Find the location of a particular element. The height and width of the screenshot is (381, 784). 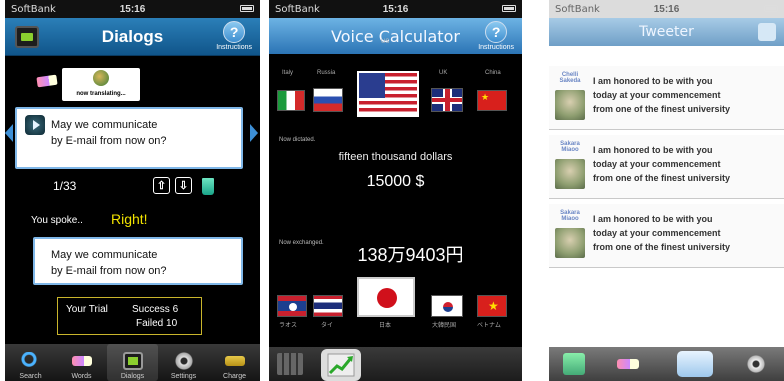

exchanged-amount: 138万9403円 is located at coordinates (410, 255).